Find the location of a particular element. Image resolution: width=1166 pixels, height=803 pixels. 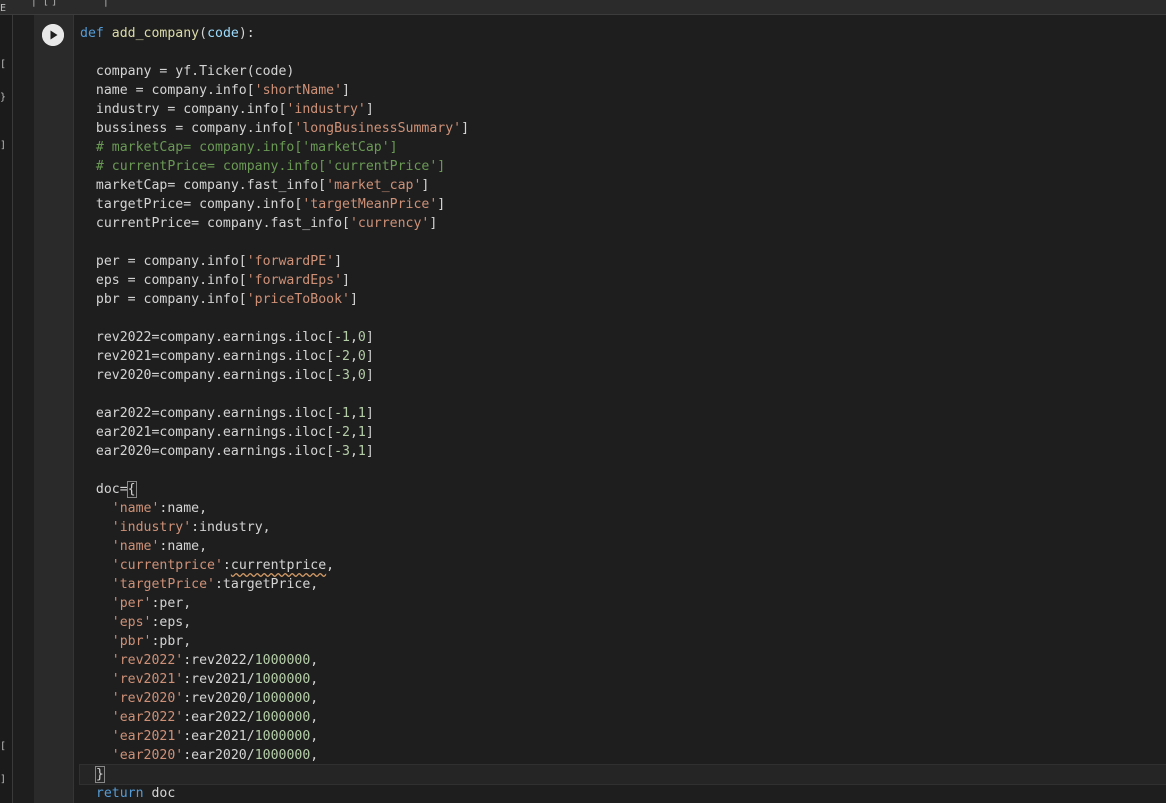

code-line: return doc is located at coordinates (623, 793).